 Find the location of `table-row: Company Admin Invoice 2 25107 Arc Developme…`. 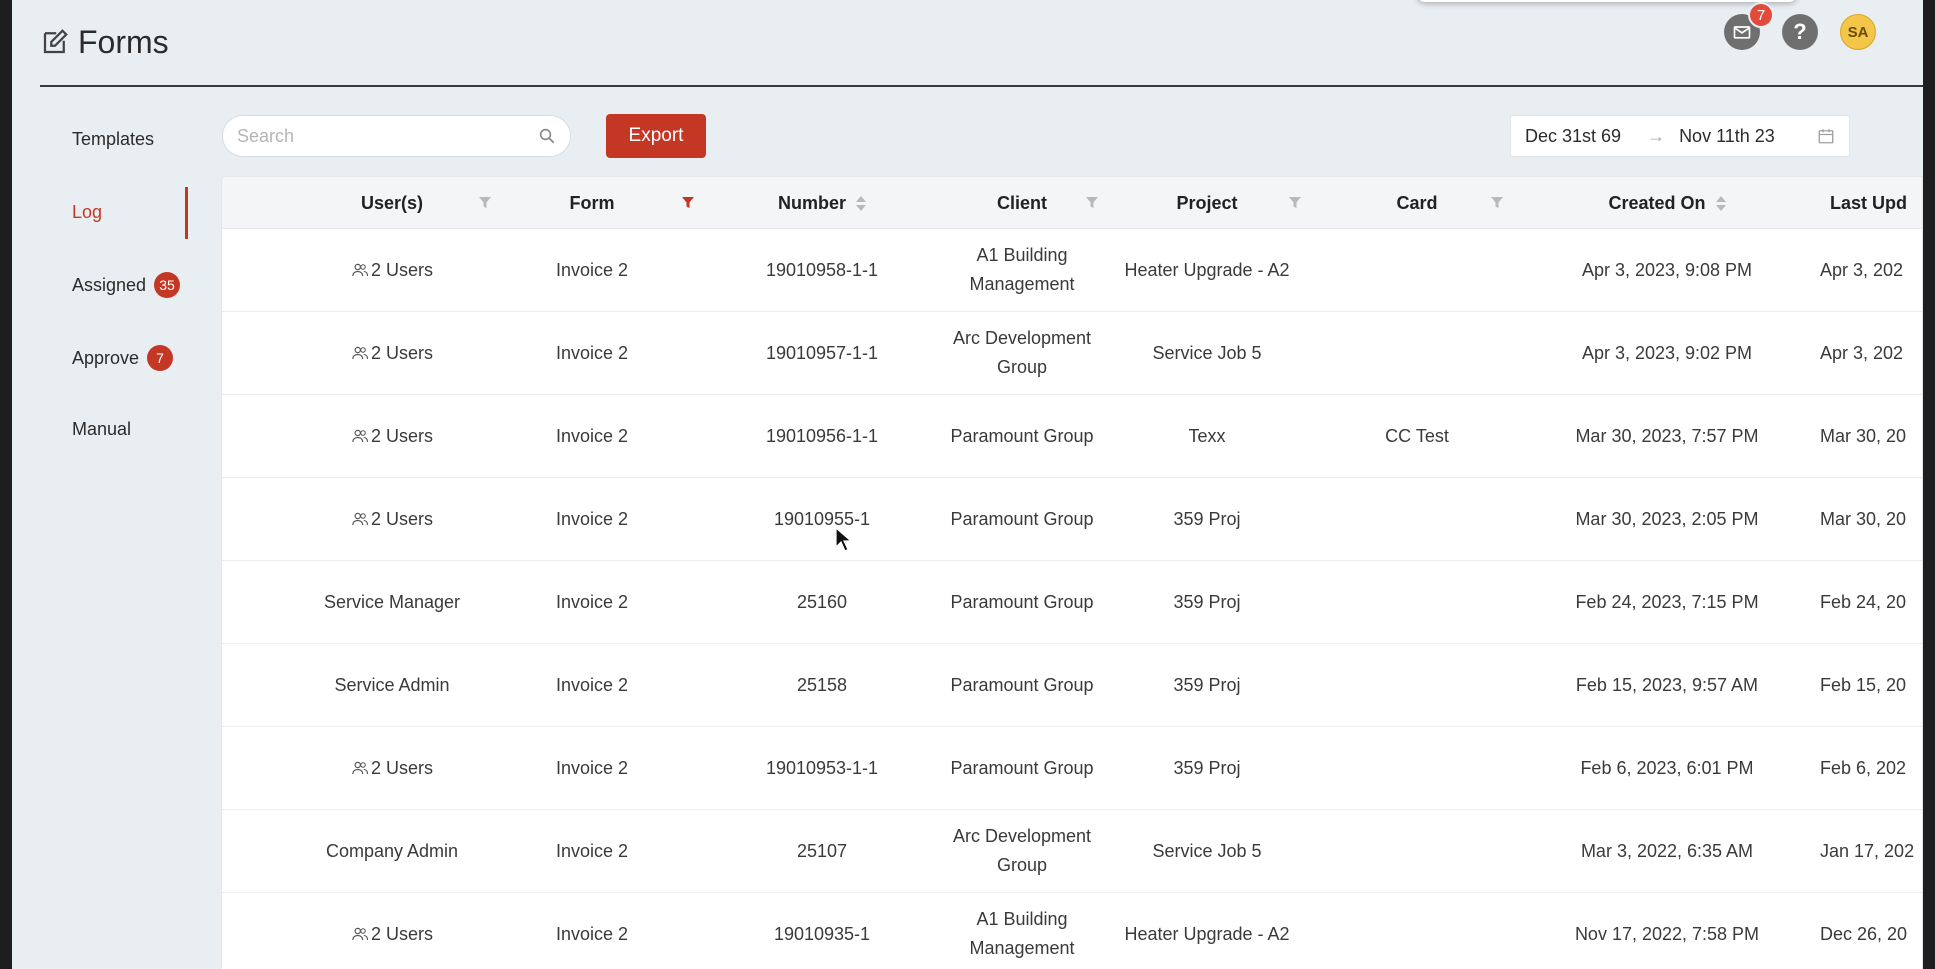

table-row: Company Admin Invoice 2 25107 Arc Developme… is located at coordinates (1072, 851).